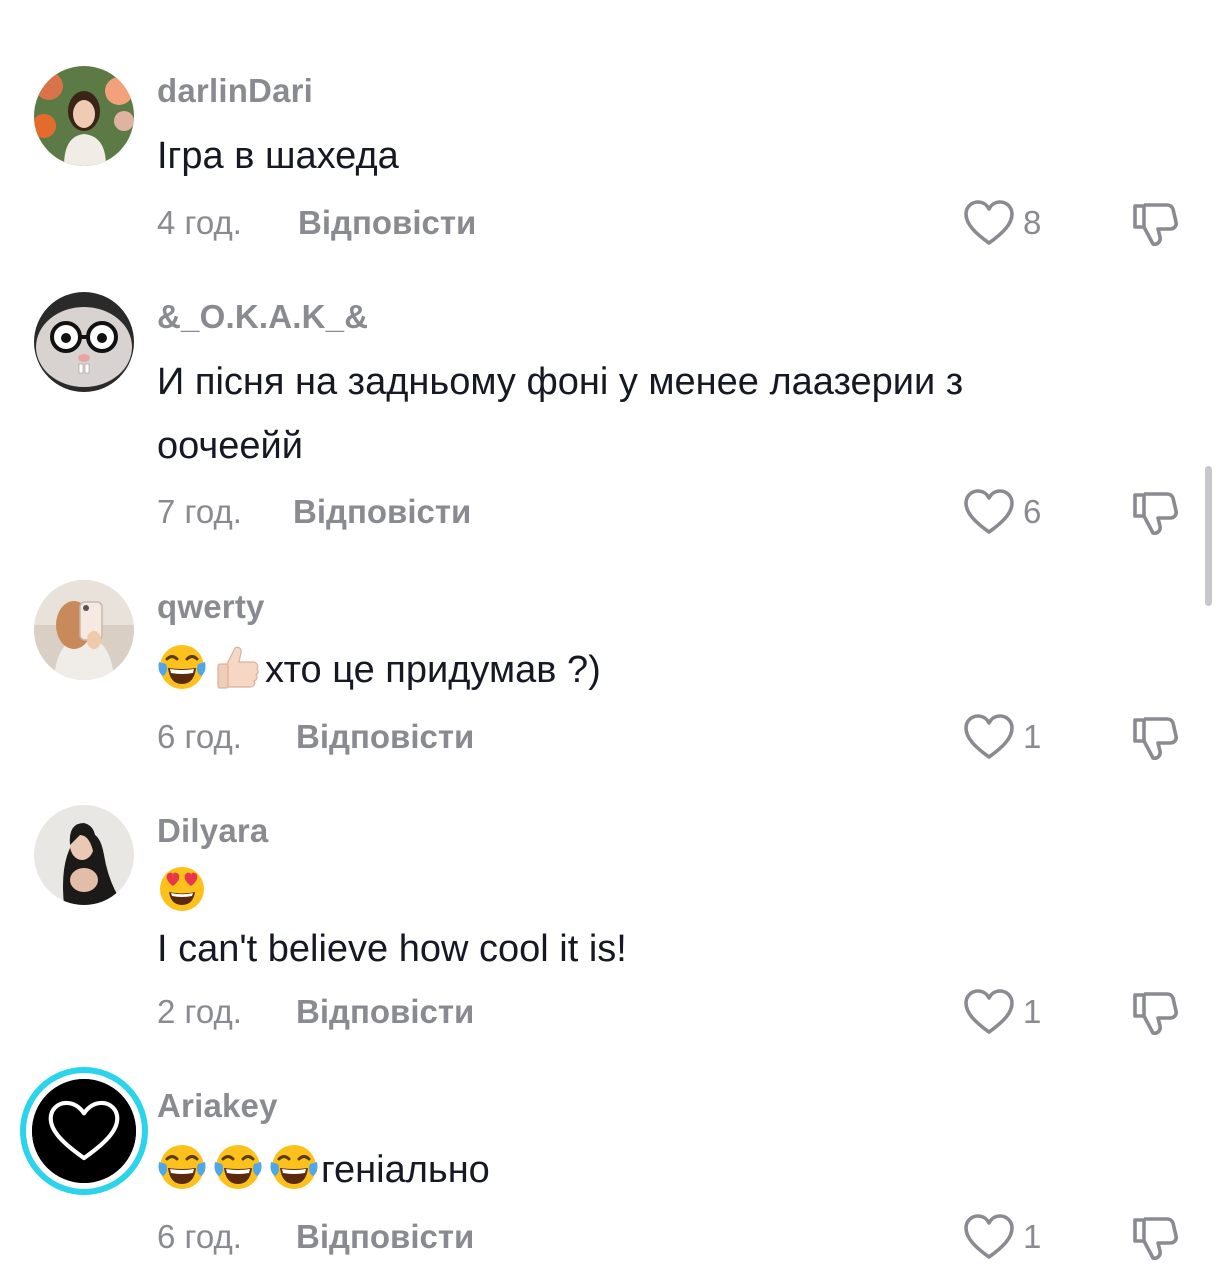  What do you see at coordinates (217, 1106) in the screenshot?
I see `username: Ariakey` at bounding box center [217, 1106].